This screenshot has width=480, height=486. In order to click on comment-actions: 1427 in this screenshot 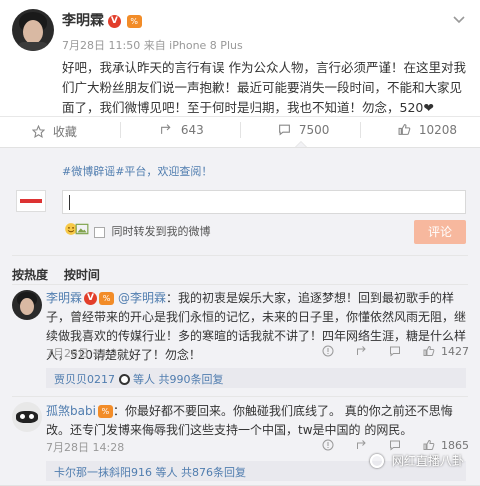, I will do `click(395, 351)`.